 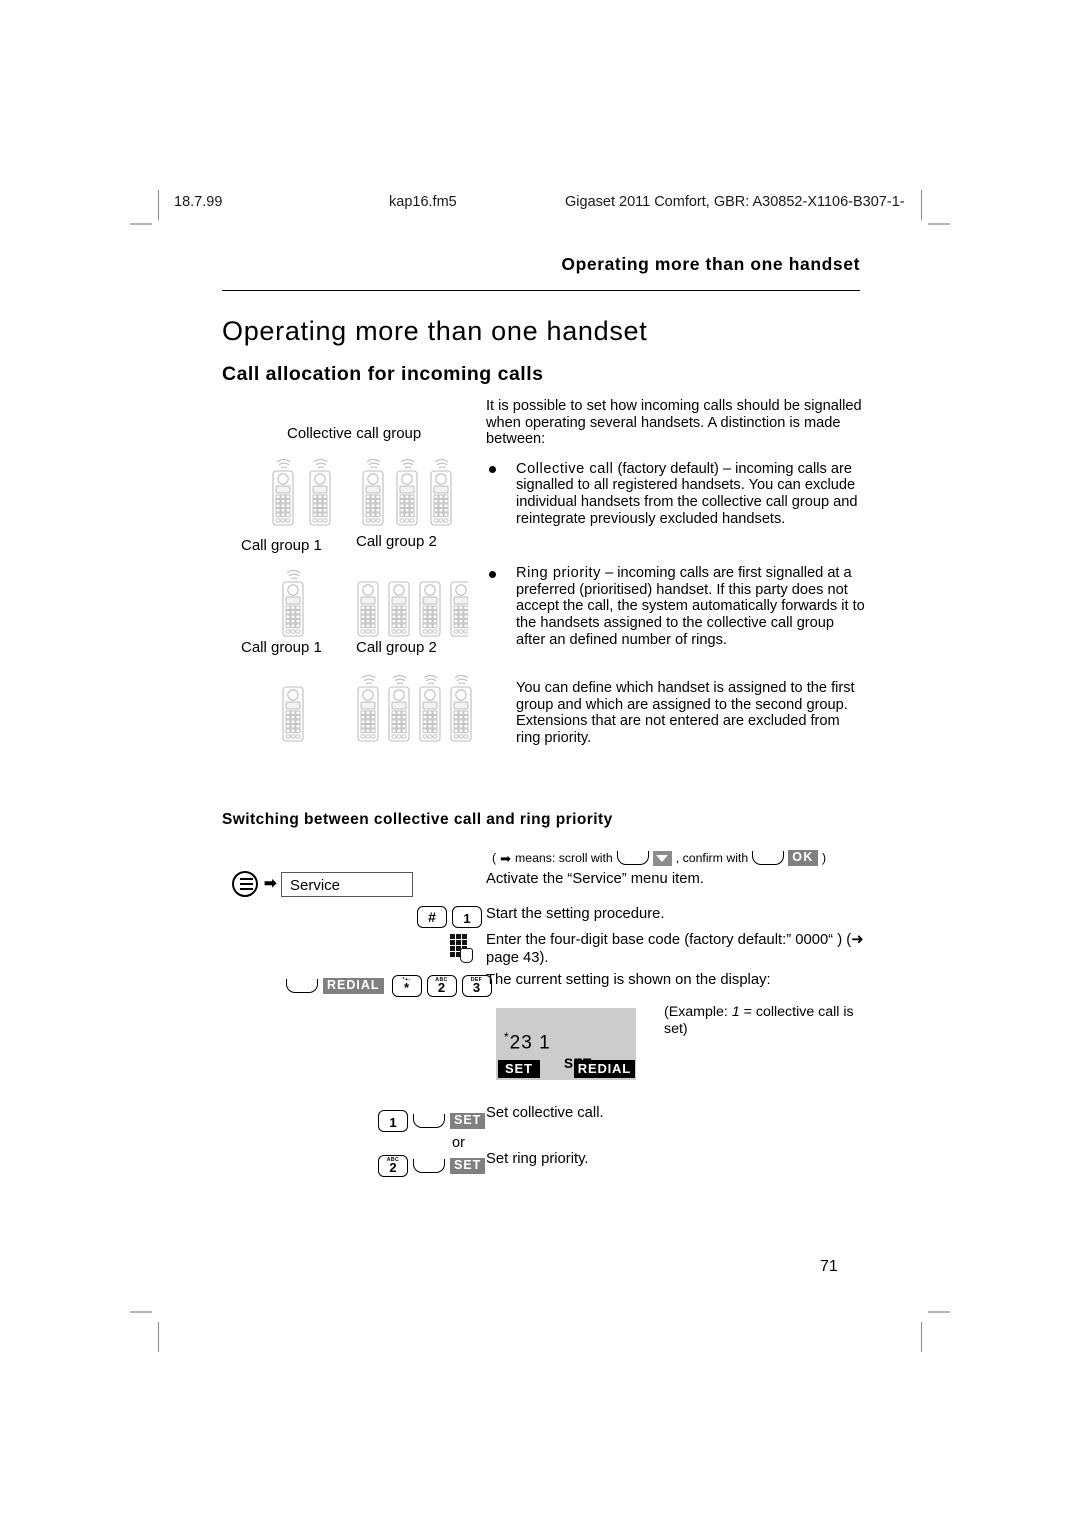 What do you see at coordinates (281, 647) in the screenshot?
I see `label-call-group-1-b: Call group 1` at bounding box center [281, 647].